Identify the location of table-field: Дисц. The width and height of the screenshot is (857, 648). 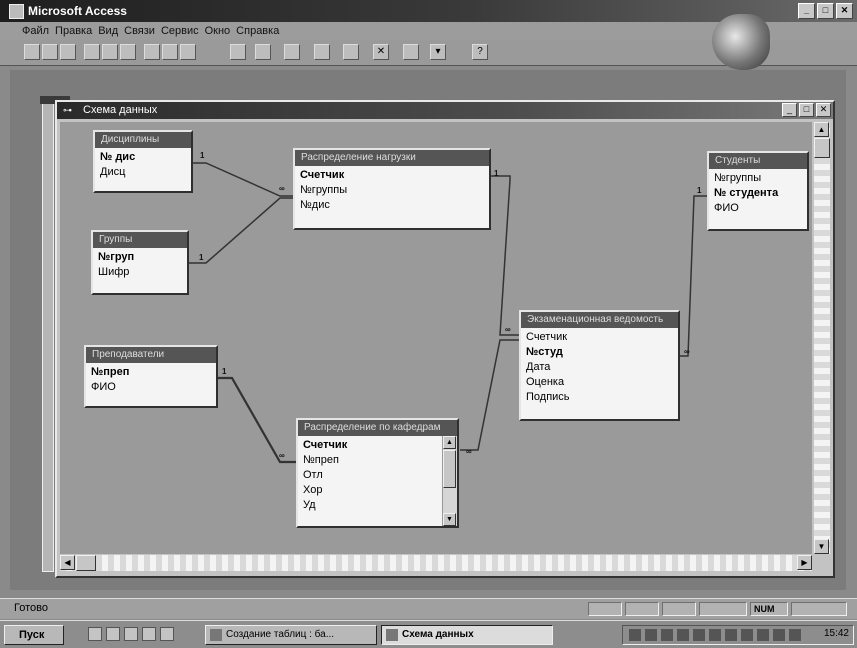
(145, 172).